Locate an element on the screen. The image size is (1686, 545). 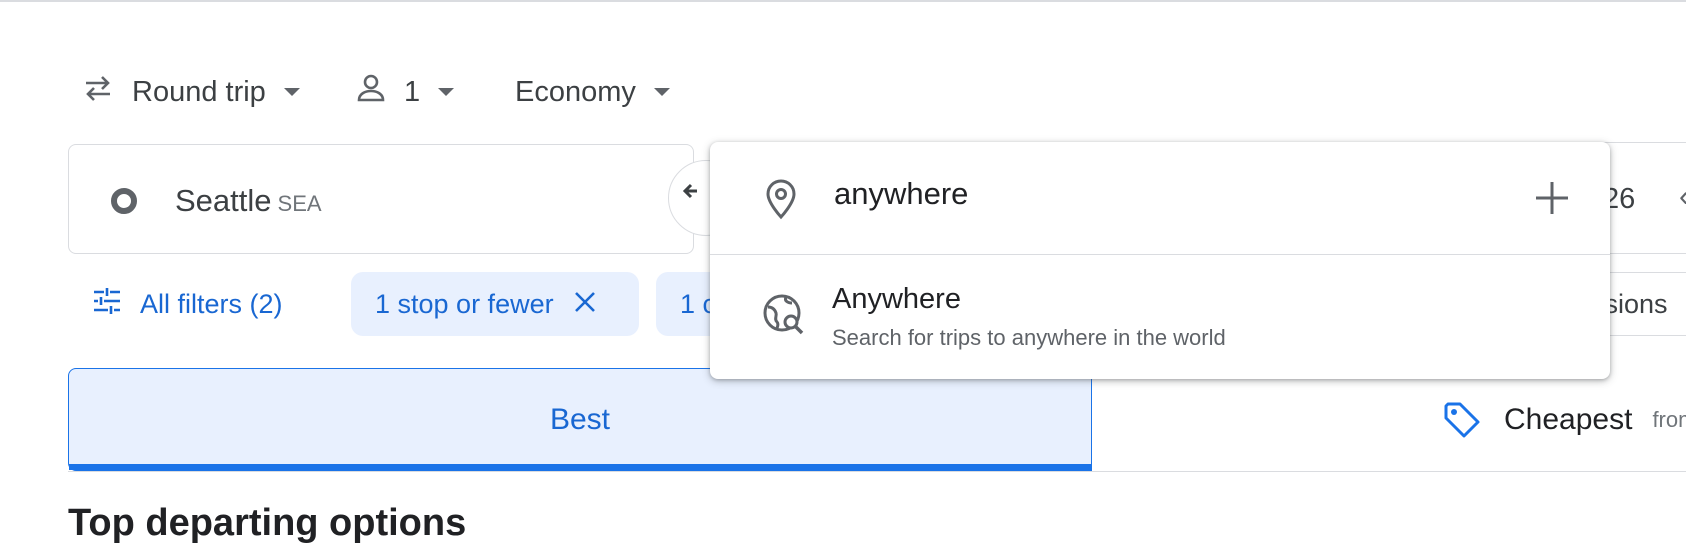
filter-chip-stops-label: 1 stop or fewer is located at coordinates (464, 303).